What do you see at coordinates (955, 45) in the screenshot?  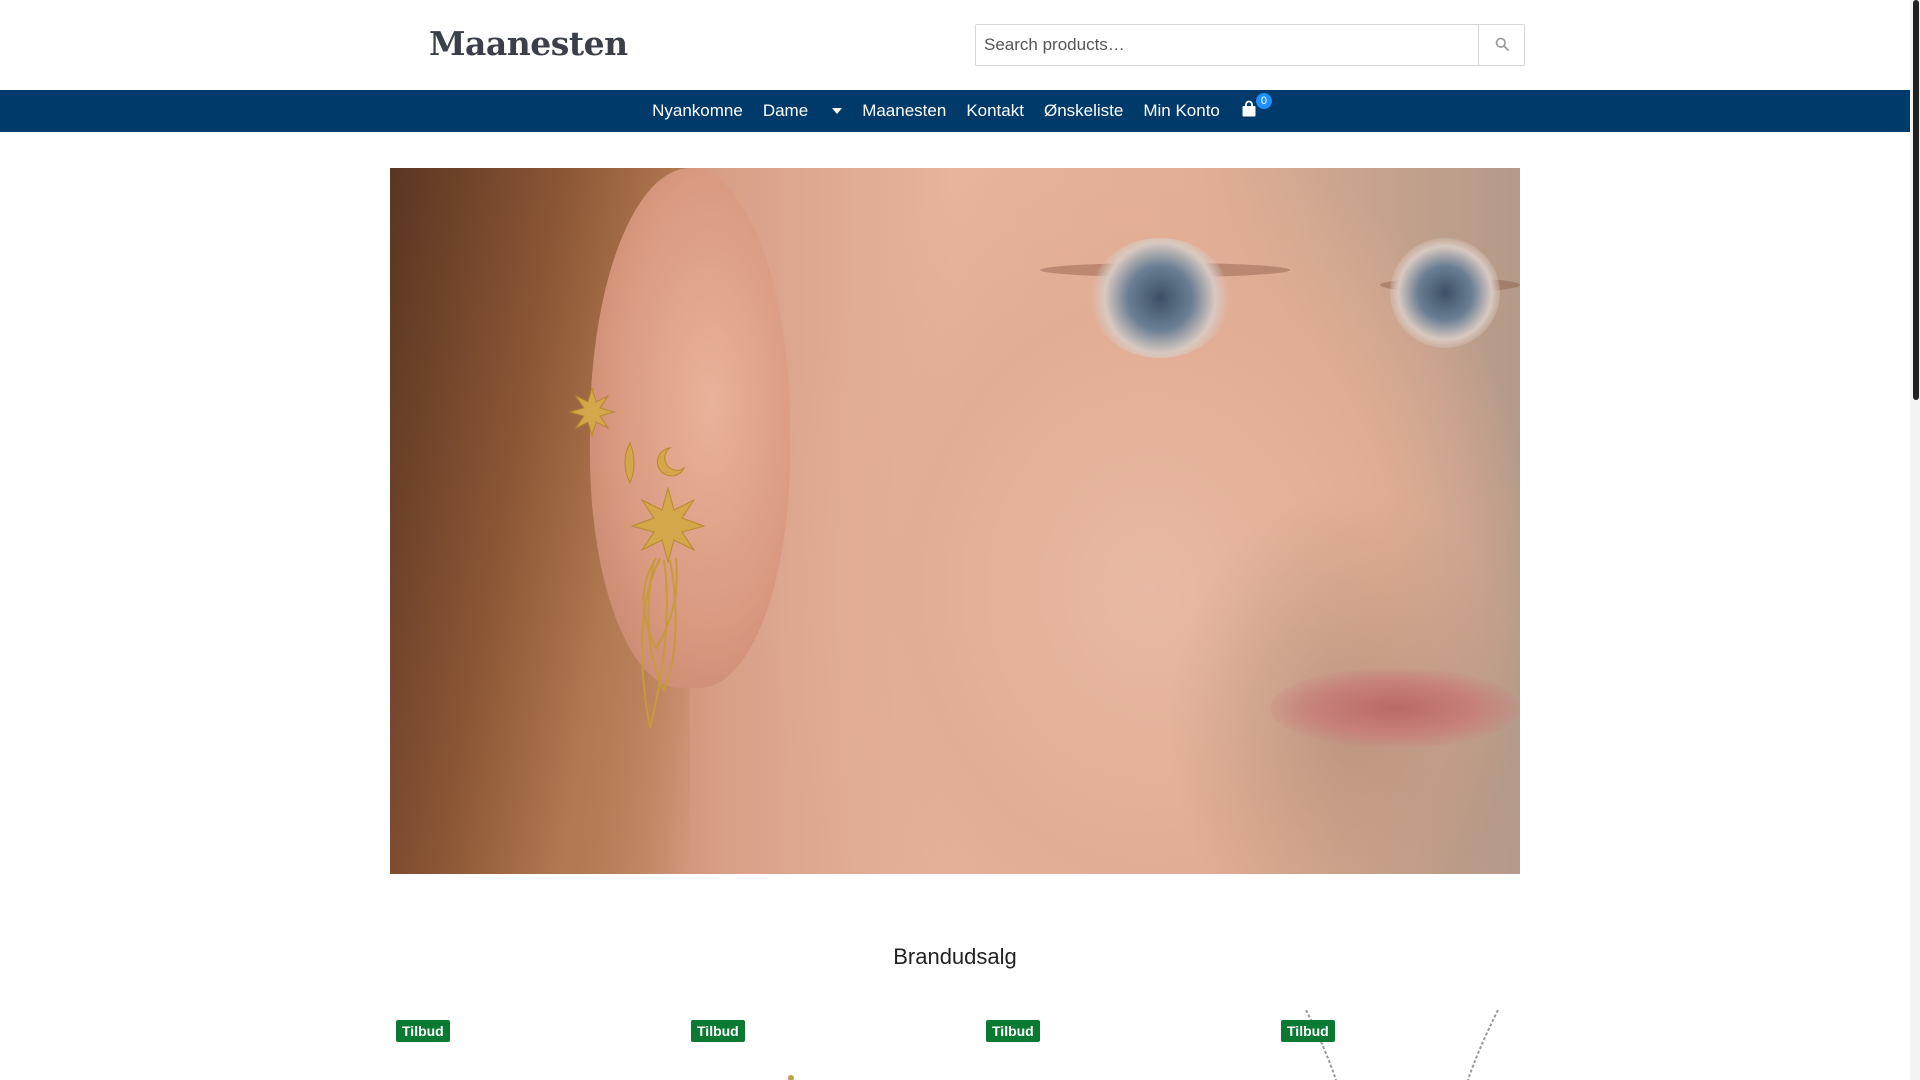 I see `site-header: Maanesten` at bounding box center [955, 45].